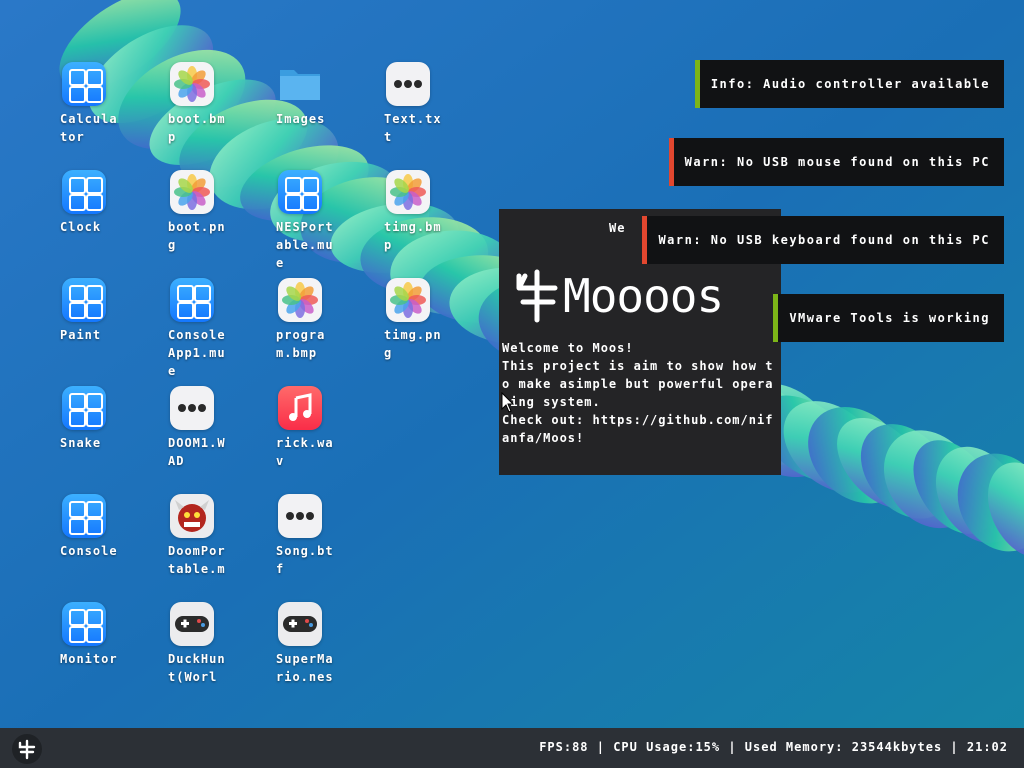 The image size is (1024, 768). I want to click on desktop-icon-label: DoomPortable.m, so click(197, 560).